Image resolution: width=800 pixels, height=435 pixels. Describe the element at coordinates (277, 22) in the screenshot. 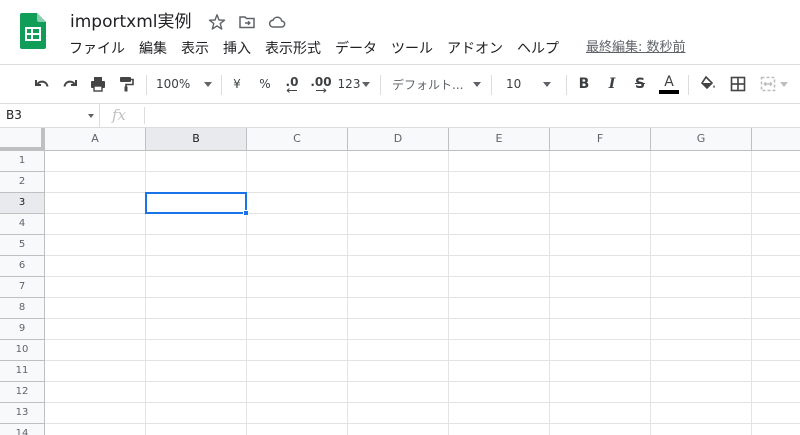

I see `cloud-saved-icon` at that location.